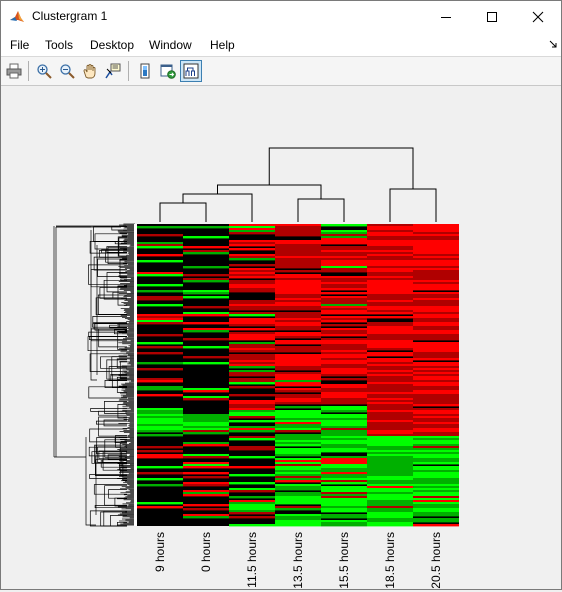  I want to click on toolbar-separator, so click(128, 71).